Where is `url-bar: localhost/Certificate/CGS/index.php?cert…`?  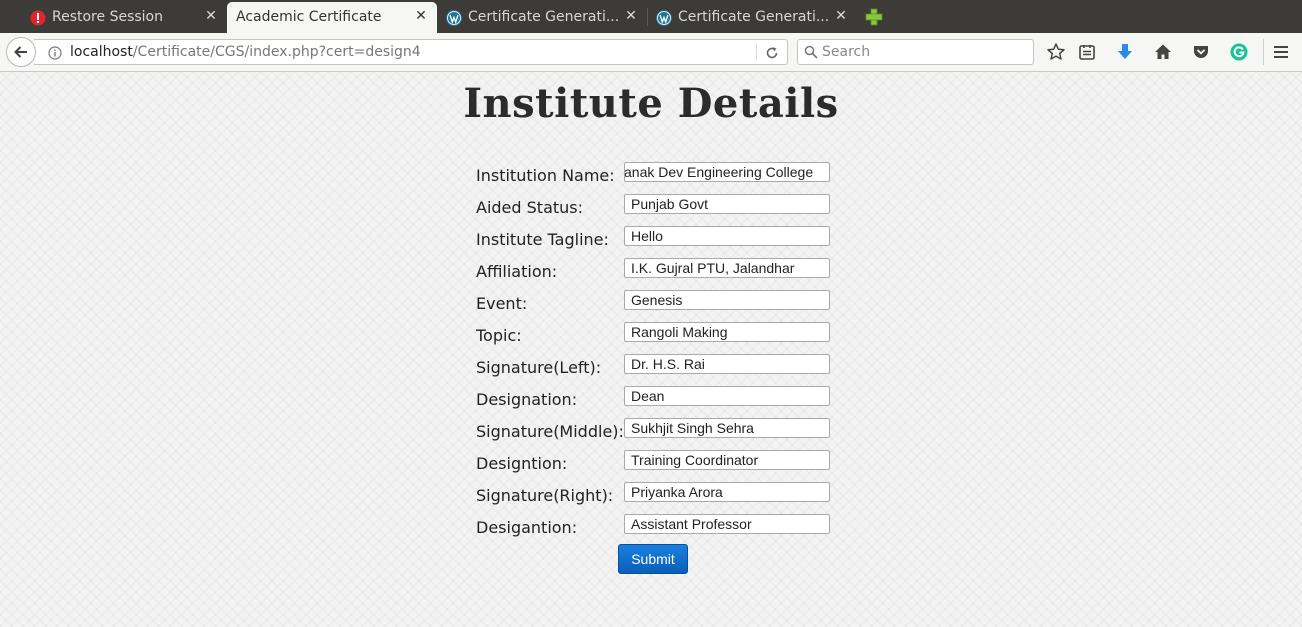 url-bar: localhost/Certificate/CGS/index.php?cert… is located at coordinates (411, 52).